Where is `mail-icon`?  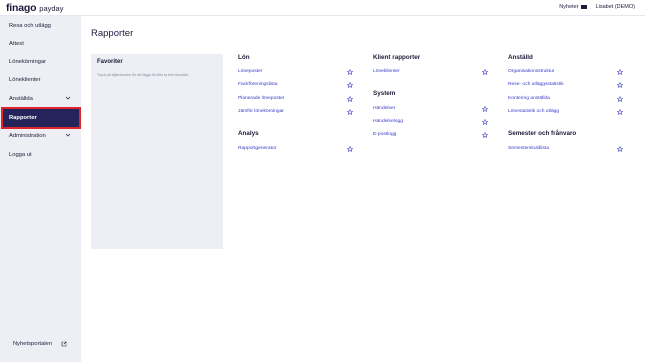
mail-icon is located at coordinates (583, 7).